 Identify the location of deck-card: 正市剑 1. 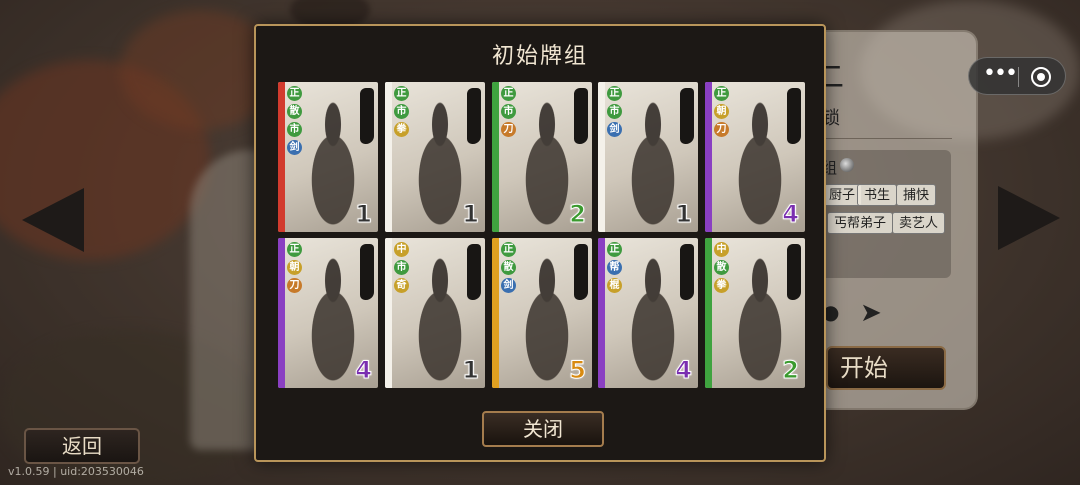
(648, 157).